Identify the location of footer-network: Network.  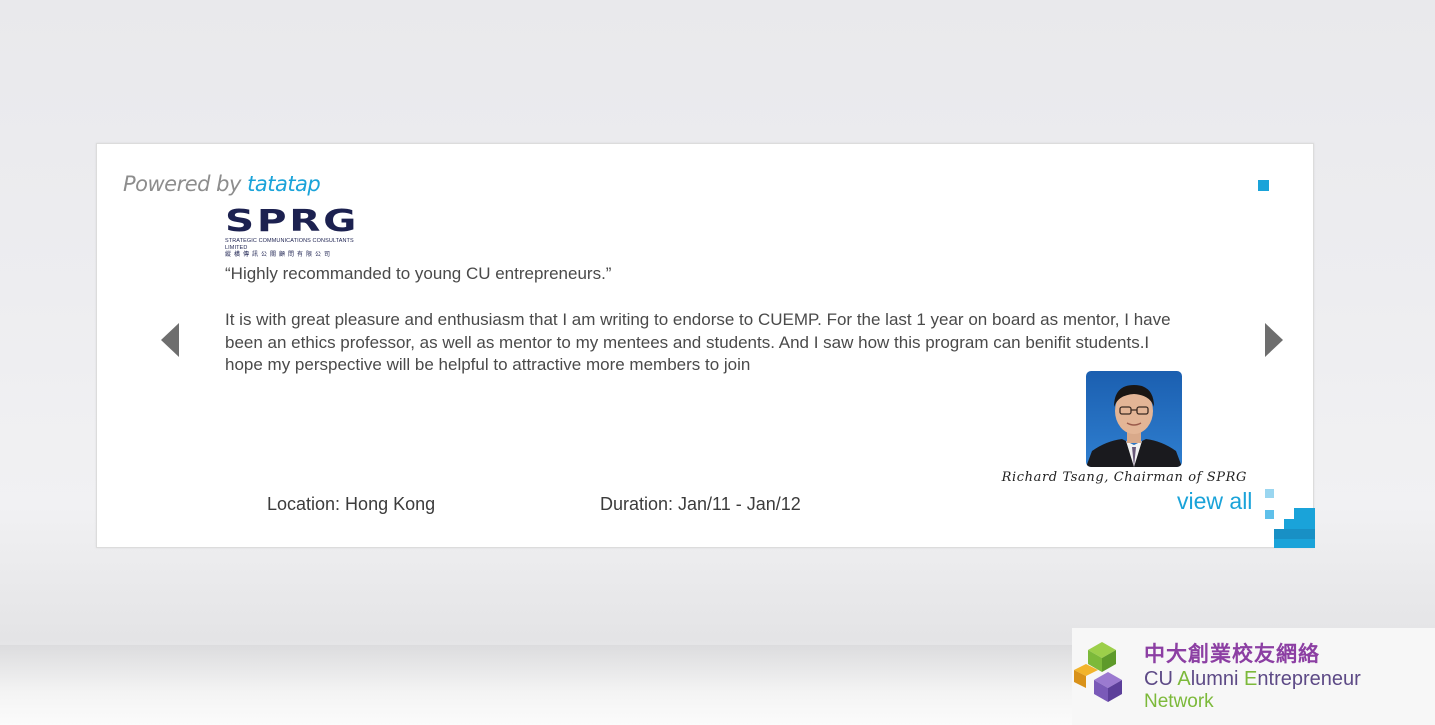
(1179, 701).